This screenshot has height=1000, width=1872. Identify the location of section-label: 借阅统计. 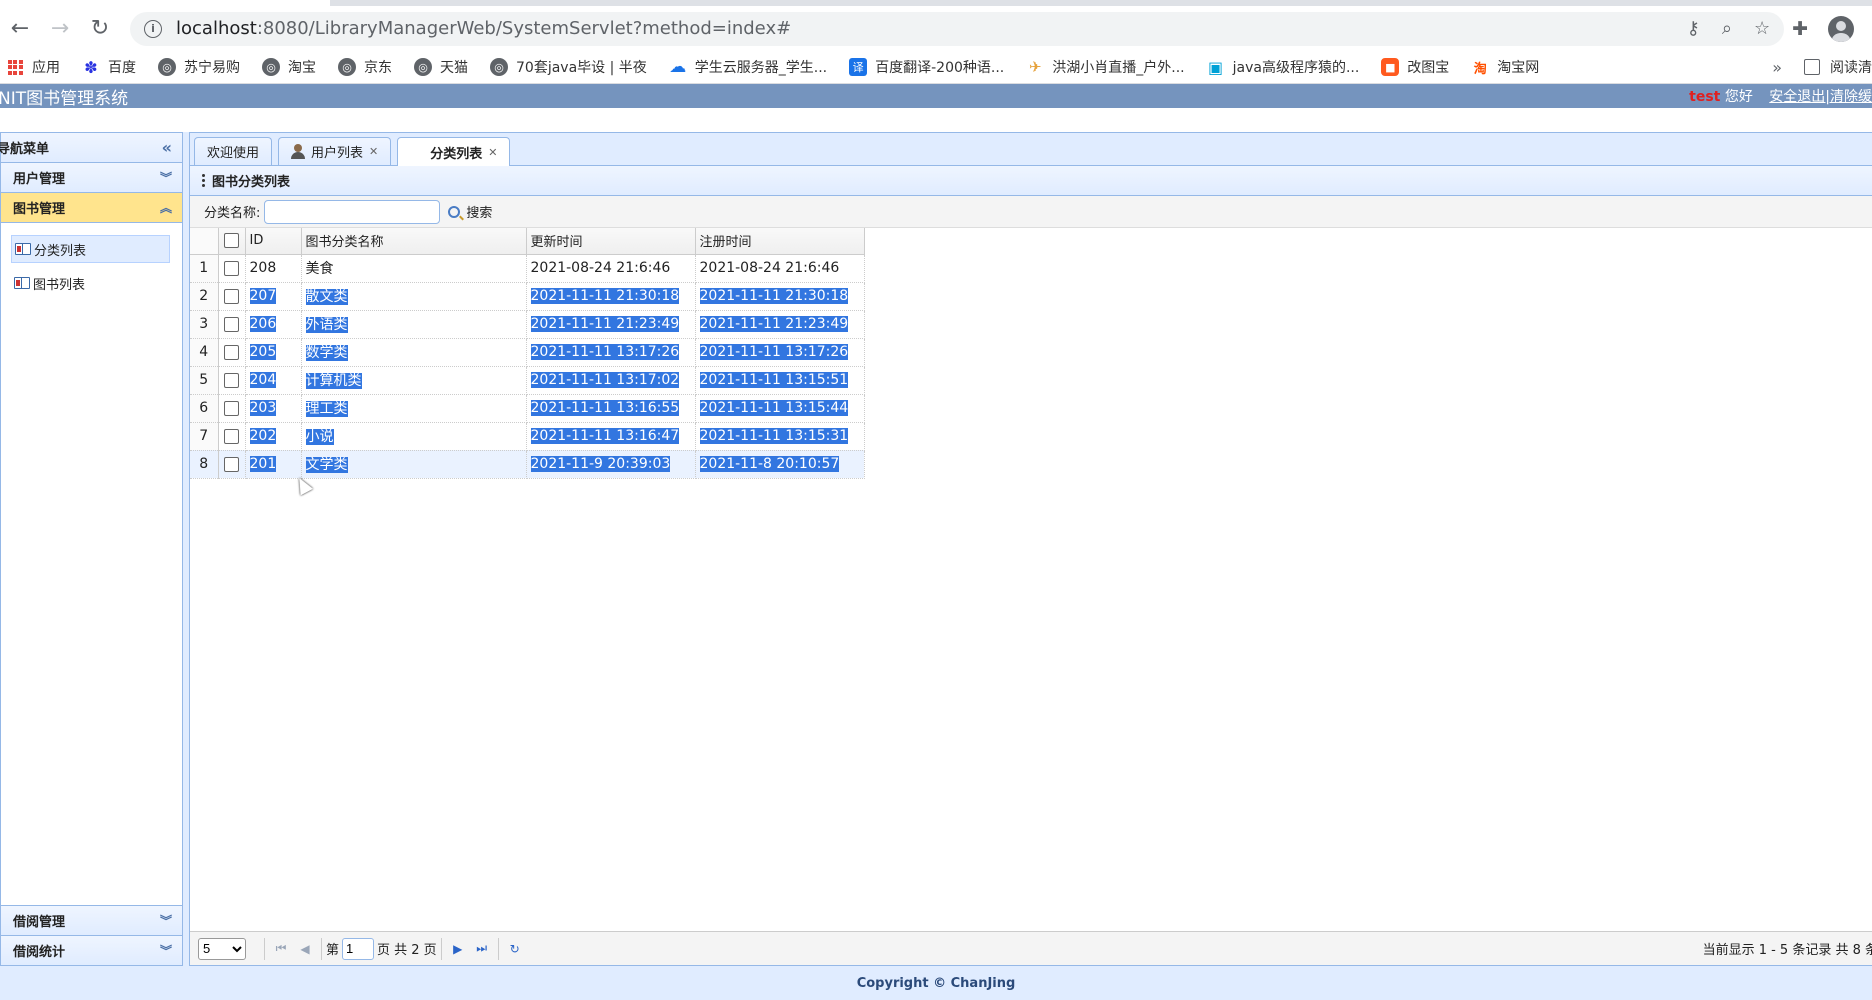
(39, 952).